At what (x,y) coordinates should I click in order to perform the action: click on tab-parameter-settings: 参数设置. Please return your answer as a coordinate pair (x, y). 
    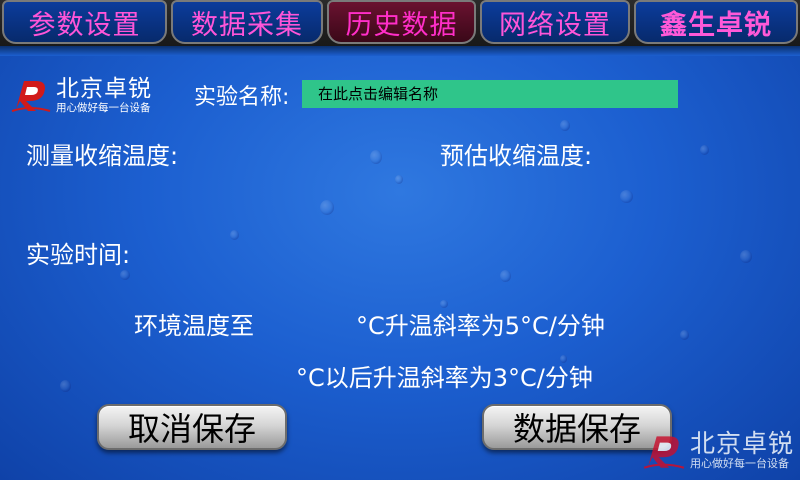
    Looking at the image, I should click on (84, 22).